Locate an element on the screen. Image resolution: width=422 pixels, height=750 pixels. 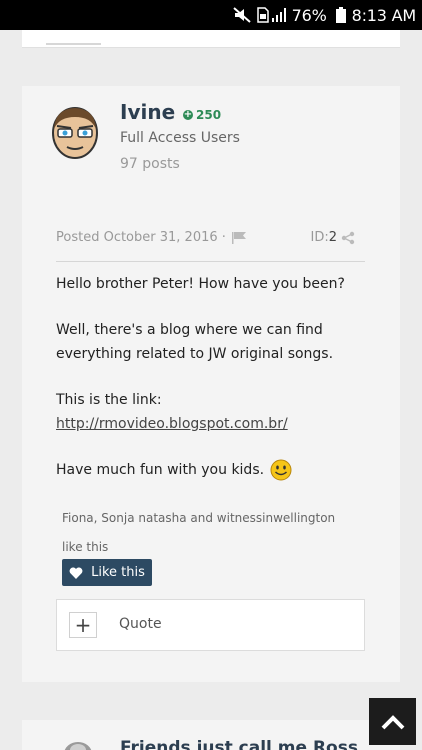
blog-link: http://rmovideo.blogspot.com.br/ is located at coordinates (172, 424).